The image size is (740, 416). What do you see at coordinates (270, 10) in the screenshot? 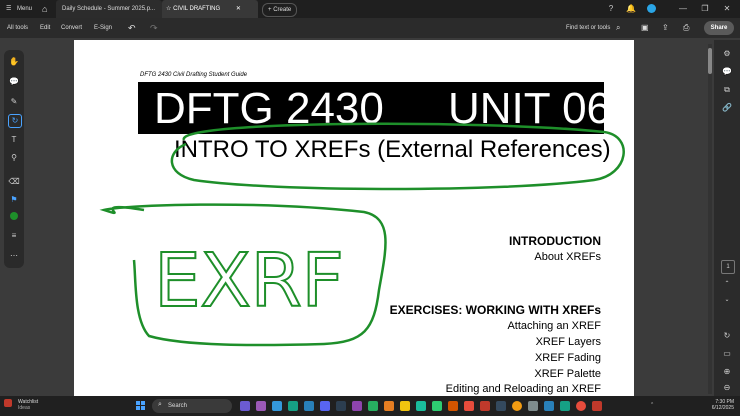
I see `plus-icon: +` at bounding box center [270, 10].